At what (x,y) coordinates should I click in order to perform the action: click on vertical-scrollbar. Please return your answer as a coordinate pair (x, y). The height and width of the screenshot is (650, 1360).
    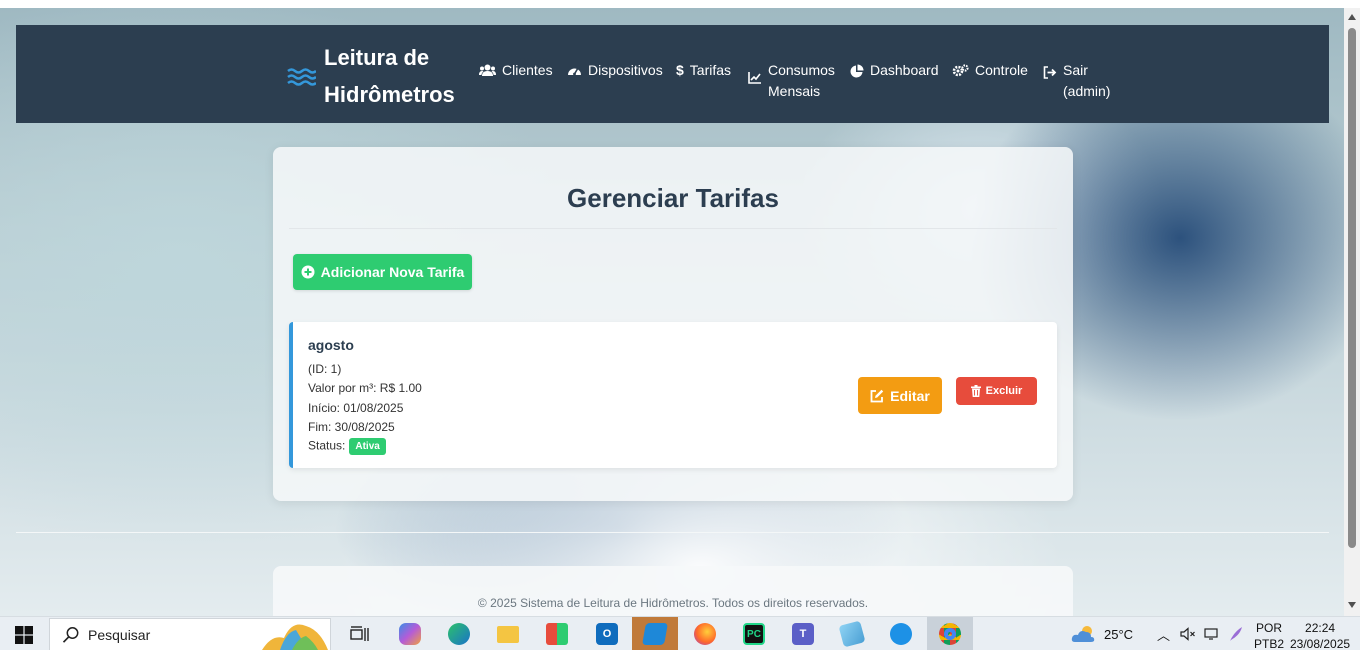
    Looking at the image, I should click on (1352, 312).